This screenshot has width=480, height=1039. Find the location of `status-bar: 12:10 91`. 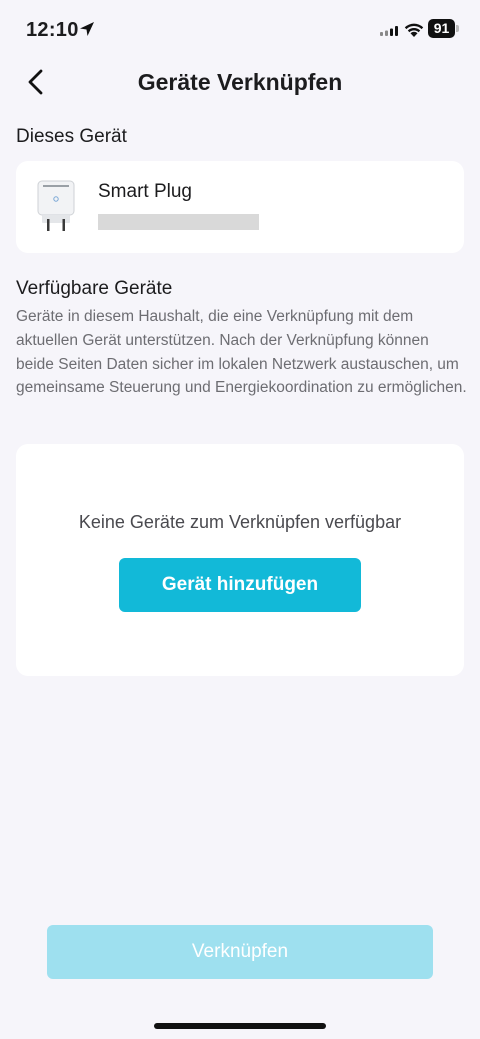

status-bar: 12:10 91 is located at coordinates (240, 30).